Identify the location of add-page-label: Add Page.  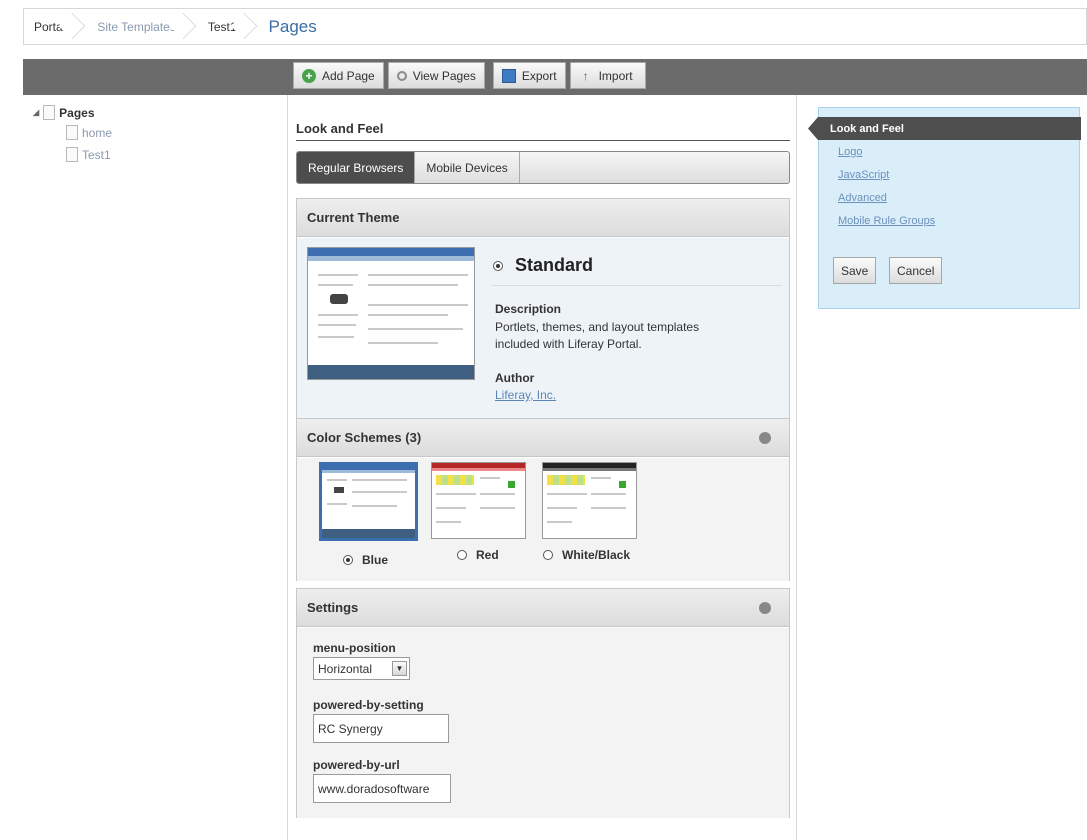
(348, 75).